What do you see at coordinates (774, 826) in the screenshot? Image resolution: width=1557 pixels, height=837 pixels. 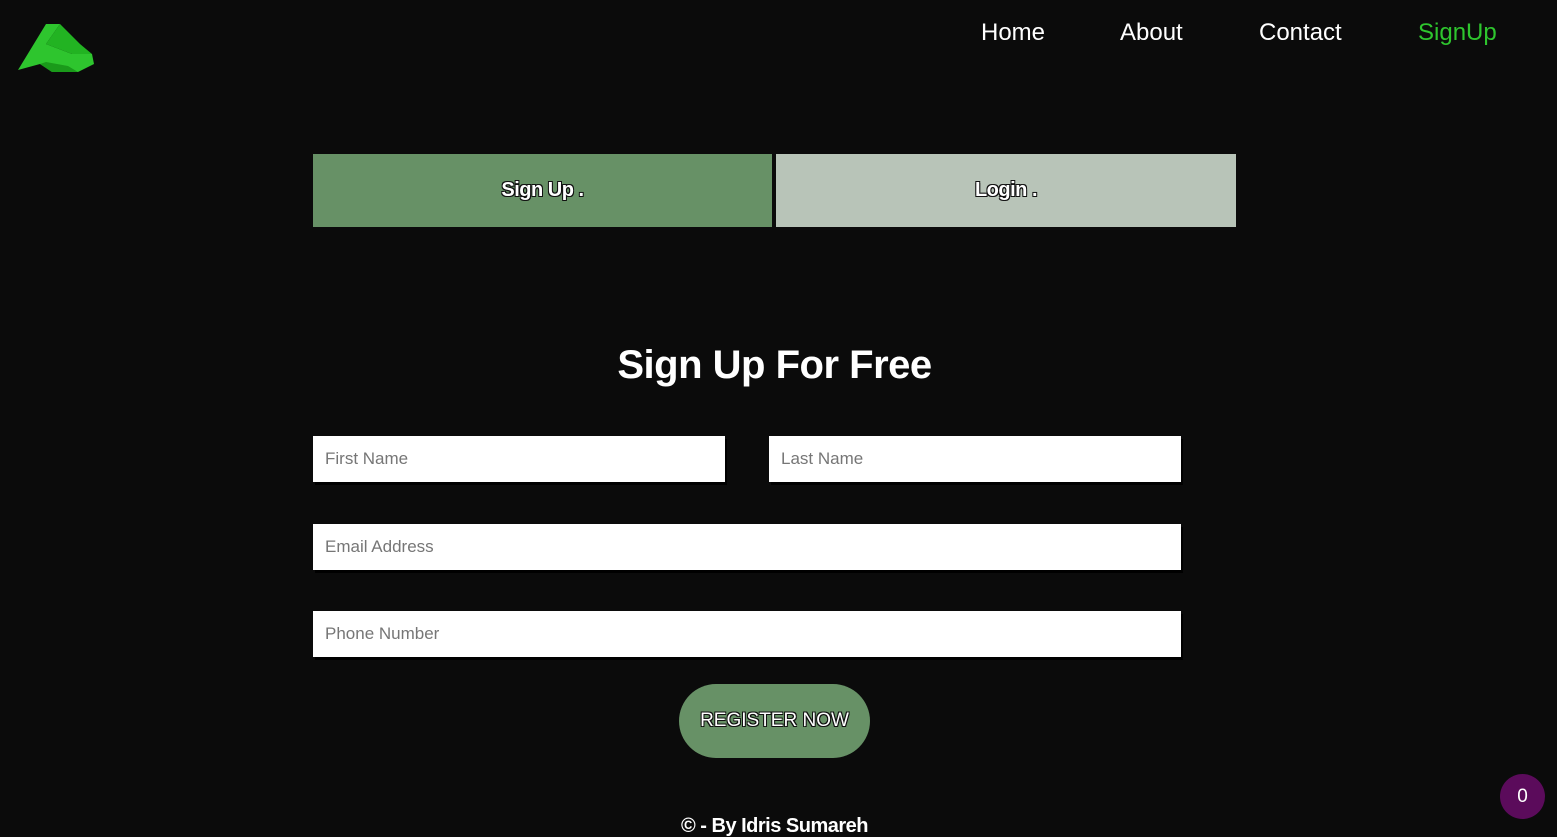 I see `footer-copyright: © - By Idris Sumareh` at bounding box center [774, 826].